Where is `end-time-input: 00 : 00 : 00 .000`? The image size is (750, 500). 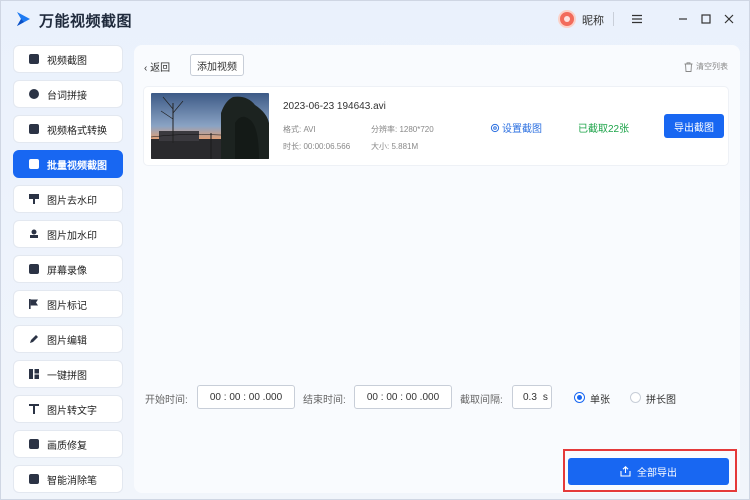 end-time-input: 00 : 00 : 00 .000 is located at coordinates (403, 397).